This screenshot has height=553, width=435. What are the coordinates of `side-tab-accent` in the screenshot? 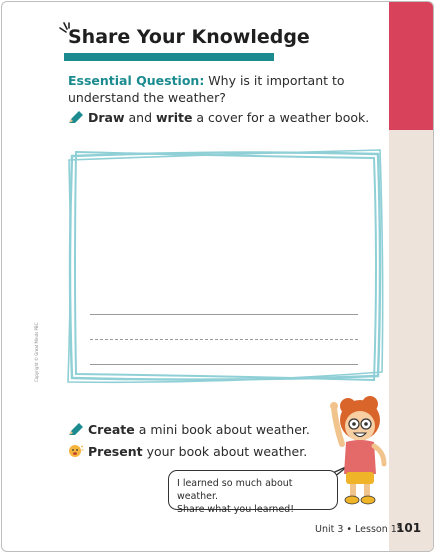 It's located at (411, 66).